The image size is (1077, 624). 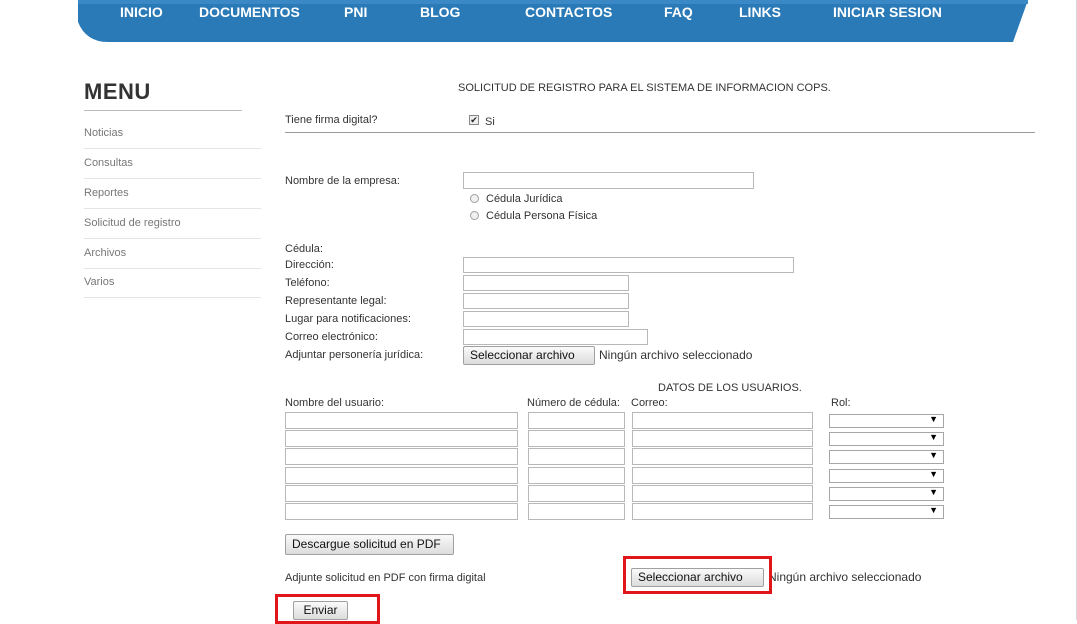 What do you see at coordinates (546, 283) in the screenshot?
I see `telefono-input` at bounding box center [546, 283].